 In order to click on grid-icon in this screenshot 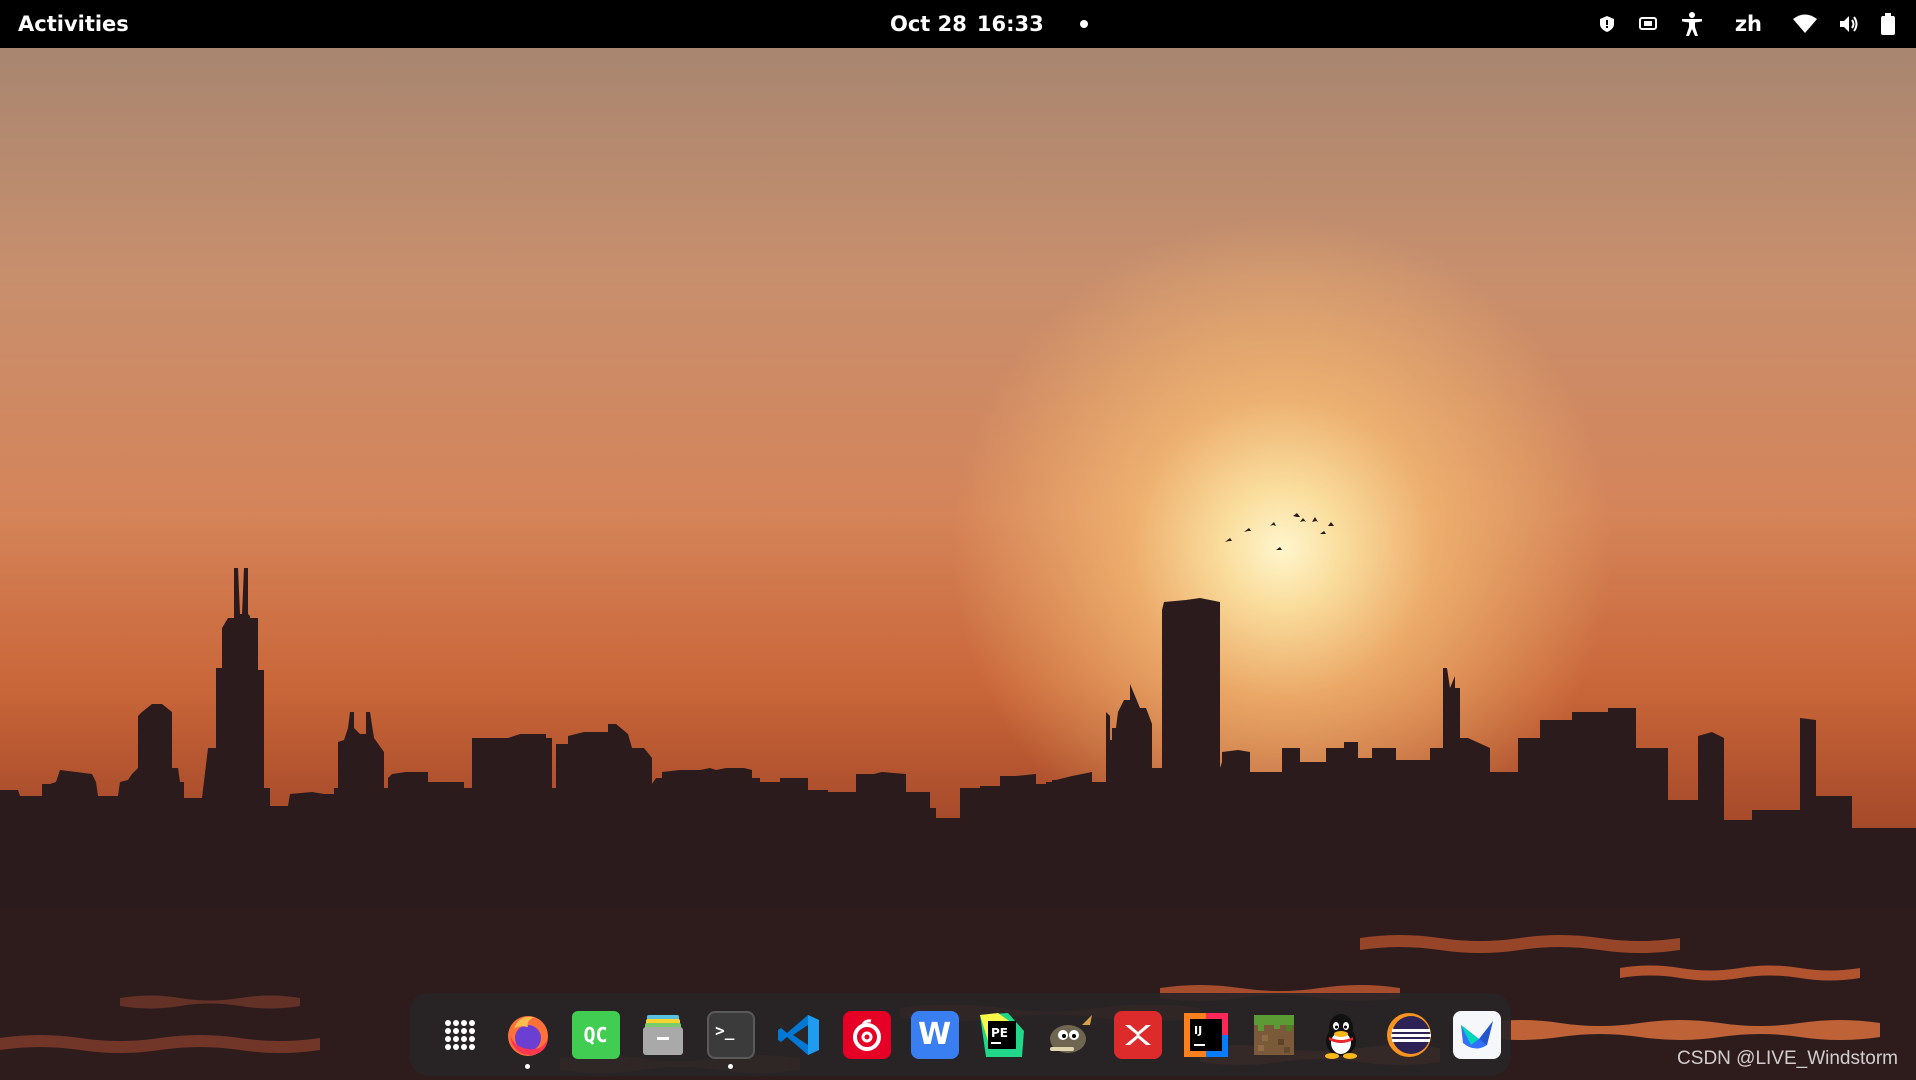, I will do `click(459, 1034)`.